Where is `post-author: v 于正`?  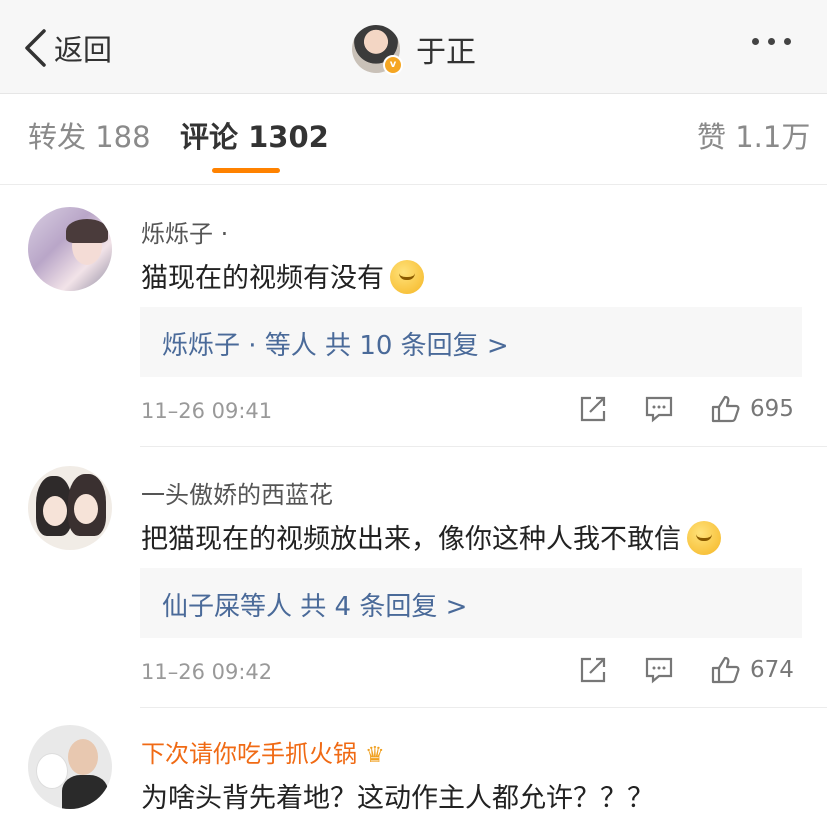 post-author: v 于正 is located at coordinates (414, 49).